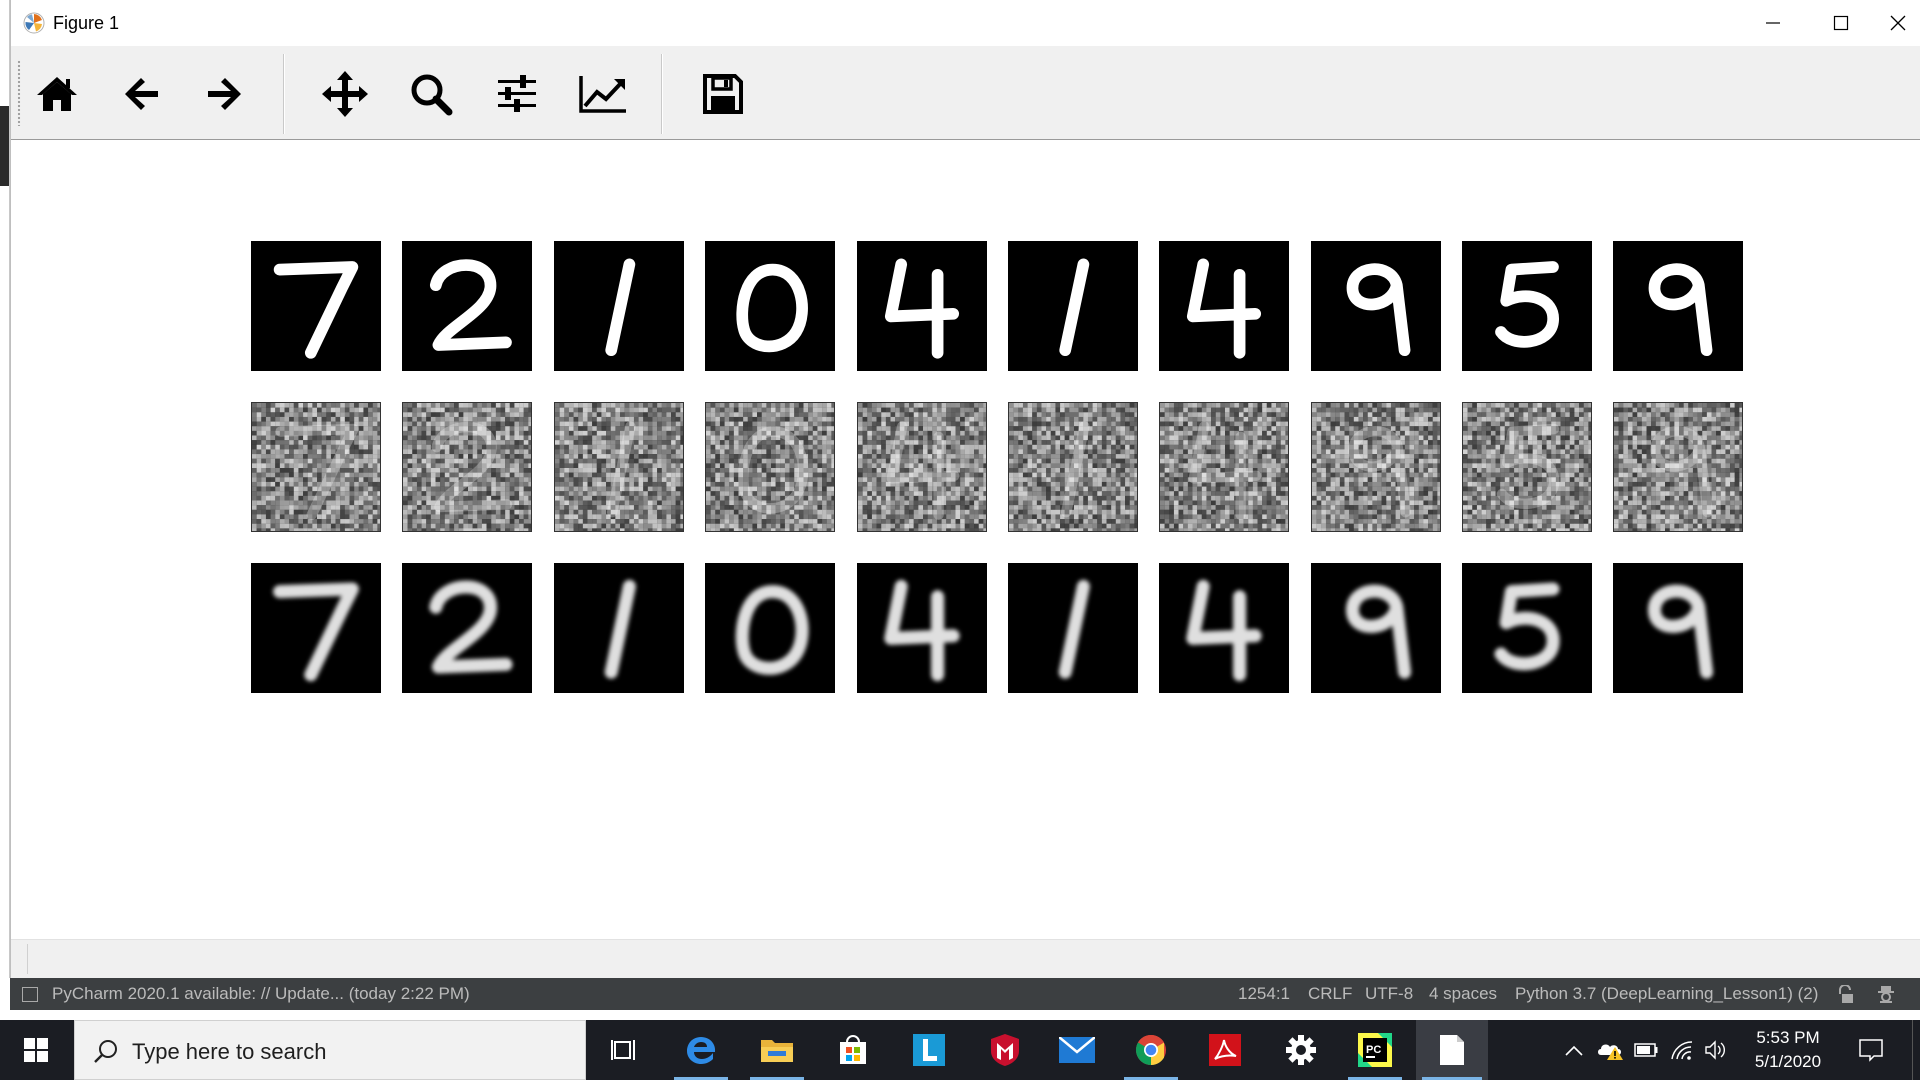 This screenshot has height=1080, width=1920. I want to click on battery-icon, so click(1646, 1050).